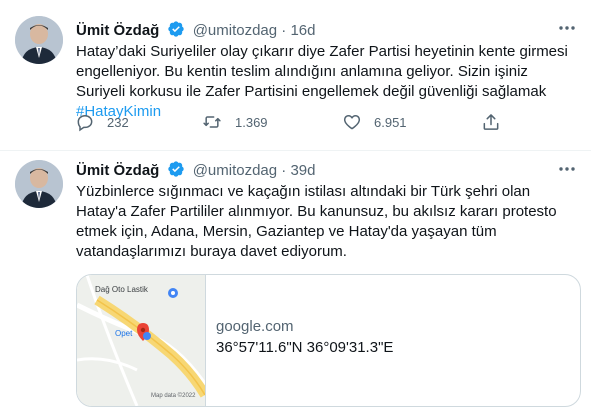 The height and width of the screenshot is (412, 591). What do you see at coordinates (121, 289) in the screenshot?
I see `map-place-label: Dağ Oto Lastik` at bounding box center [121, 289].